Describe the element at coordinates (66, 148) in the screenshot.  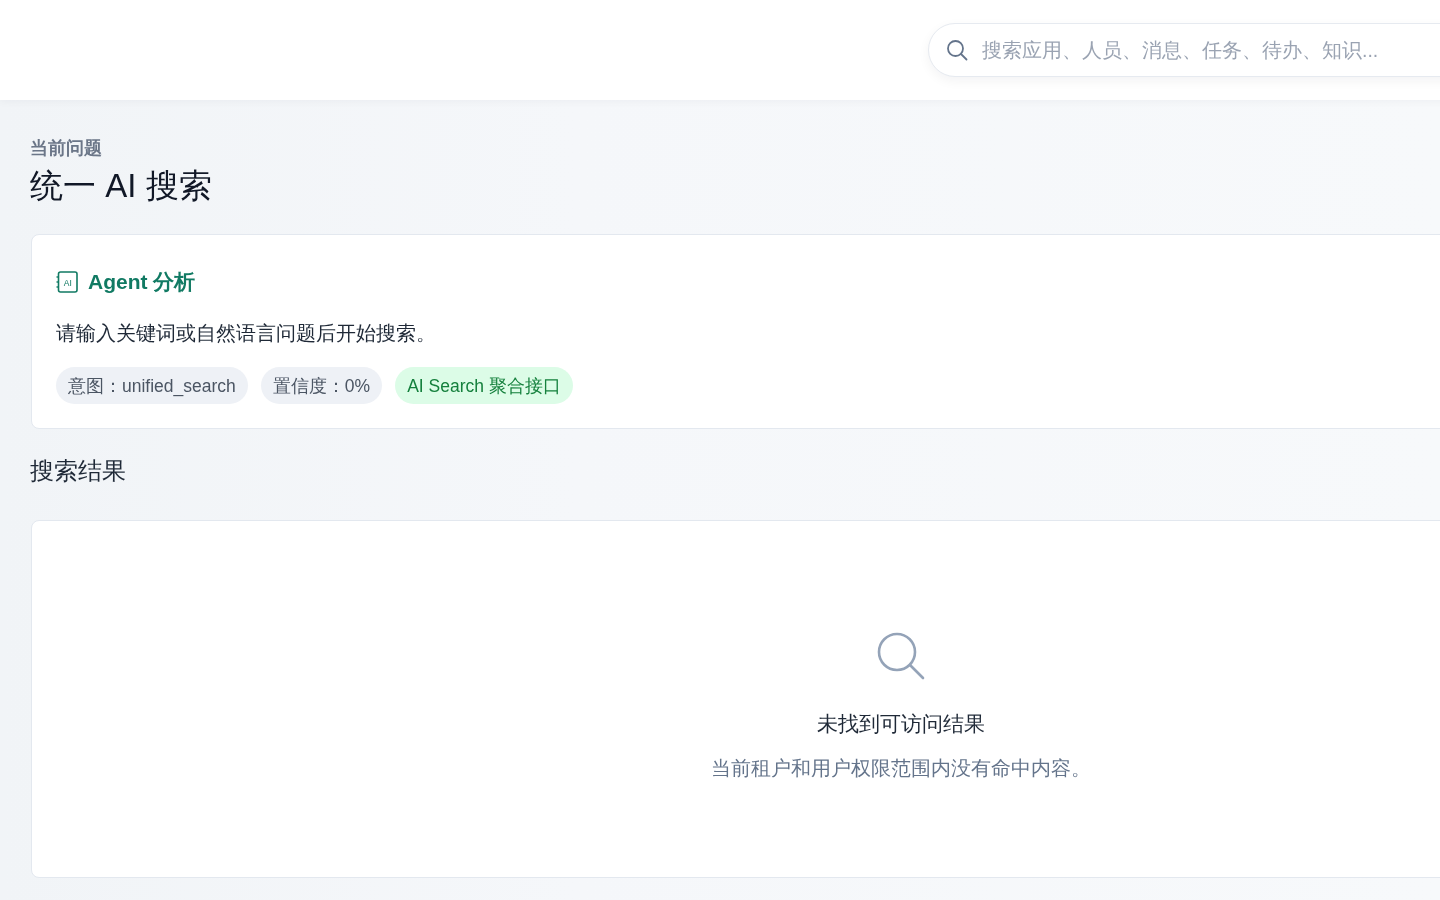
I see `section-label: 当前问题` at that location.